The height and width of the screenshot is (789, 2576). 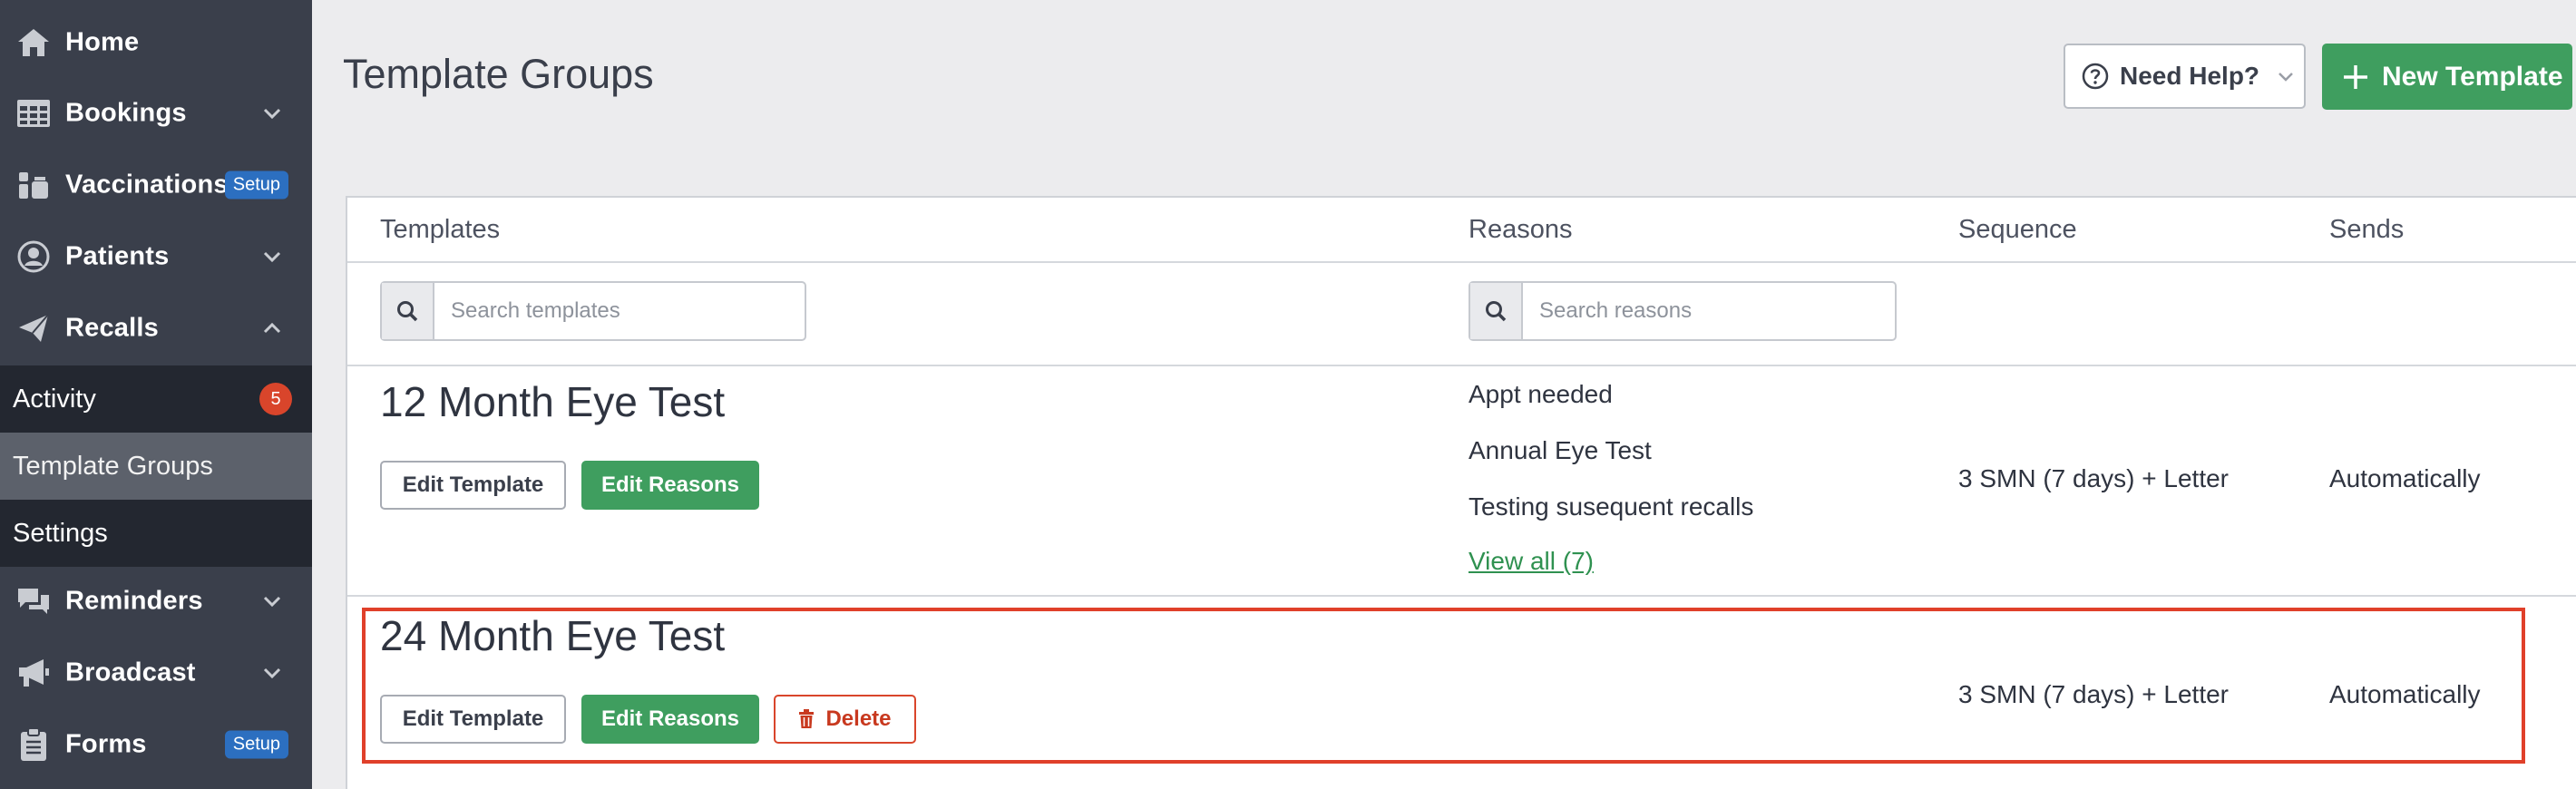 What do you see at coordinates (553, 402) in the screenshot?
I see `template-name: 12 Month Eye Test` at bounding box center [553, 402].